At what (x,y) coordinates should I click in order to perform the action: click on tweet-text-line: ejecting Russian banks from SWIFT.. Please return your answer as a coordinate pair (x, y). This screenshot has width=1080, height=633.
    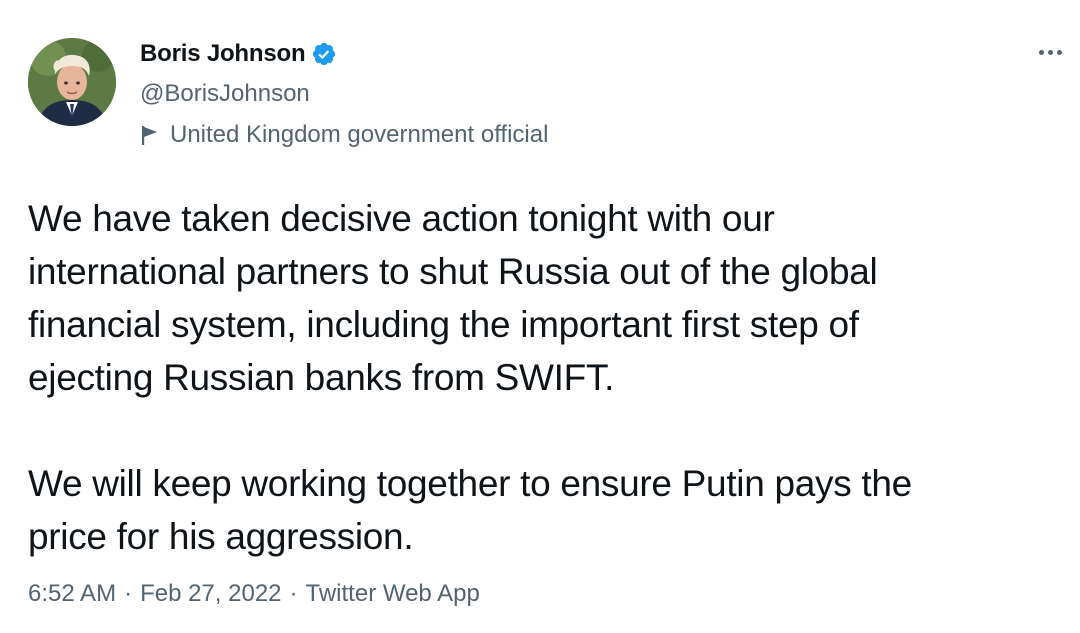
    Looking at the image, I should click on (321, 377).